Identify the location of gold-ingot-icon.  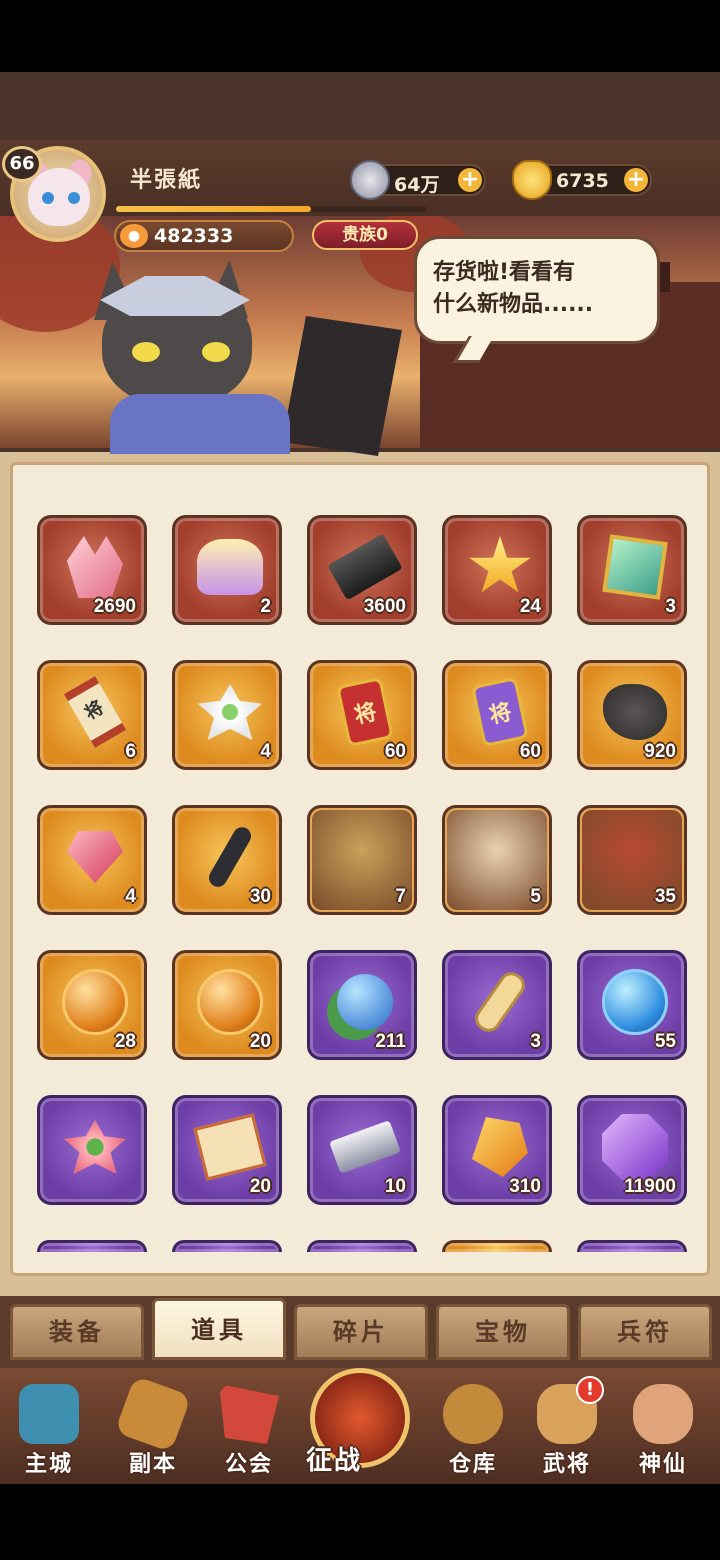
(532, 180).